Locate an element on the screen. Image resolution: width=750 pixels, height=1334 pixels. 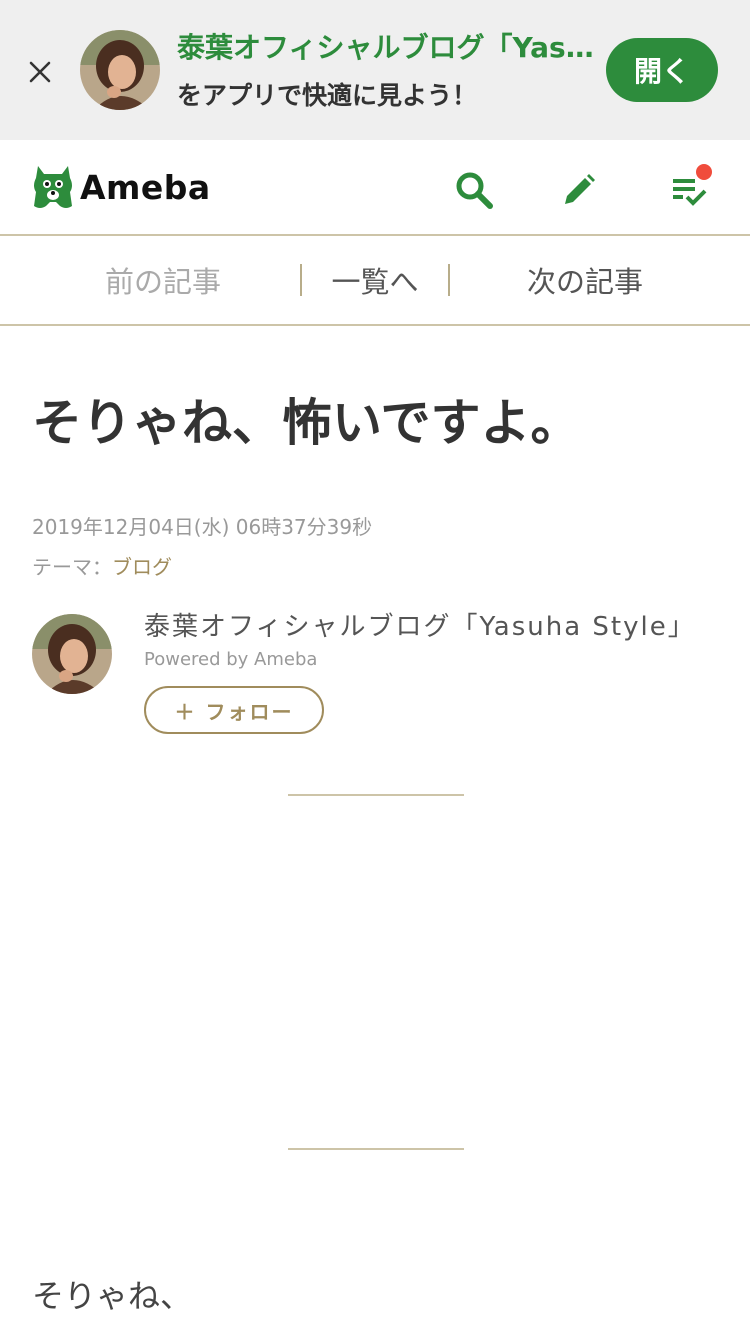
ameba-logo: Ameba is located at coordinates (121, 187).